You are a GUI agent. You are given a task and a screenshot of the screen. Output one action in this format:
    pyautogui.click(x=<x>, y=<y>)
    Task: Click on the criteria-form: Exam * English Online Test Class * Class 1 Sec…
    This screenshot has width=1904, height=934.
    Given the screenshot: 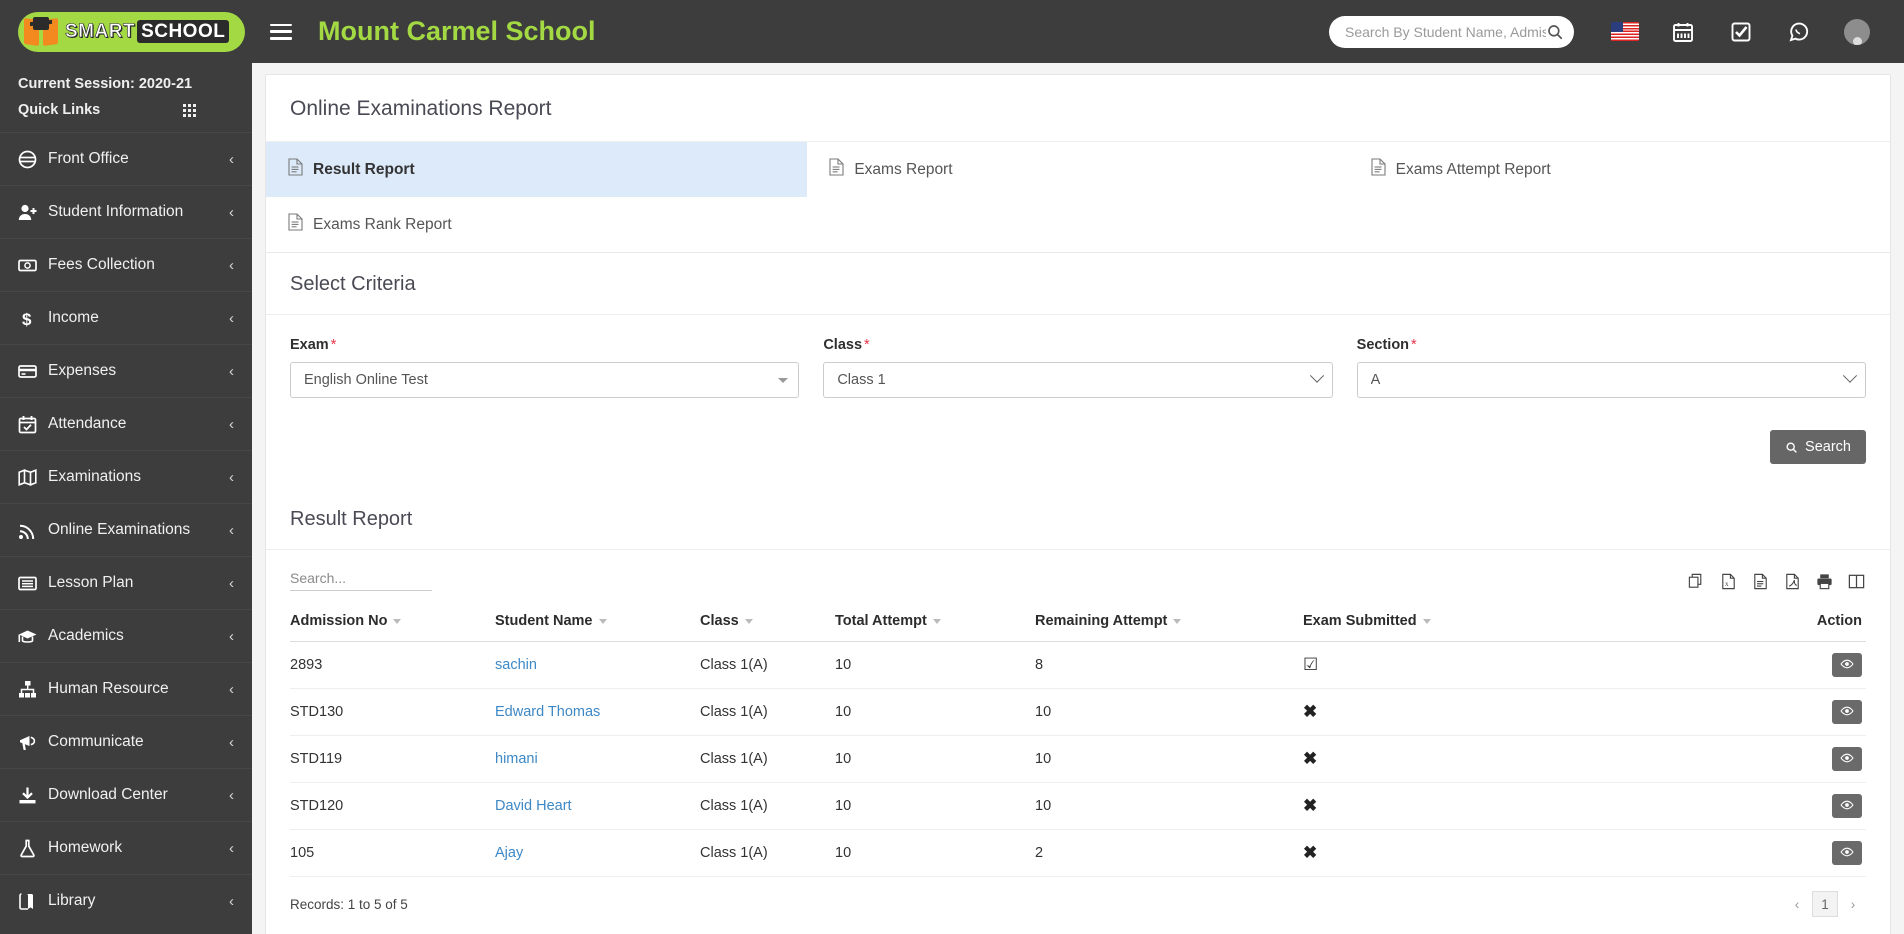 What is the action you would take?
    pyautogui.click(x=1078, y=363)
    